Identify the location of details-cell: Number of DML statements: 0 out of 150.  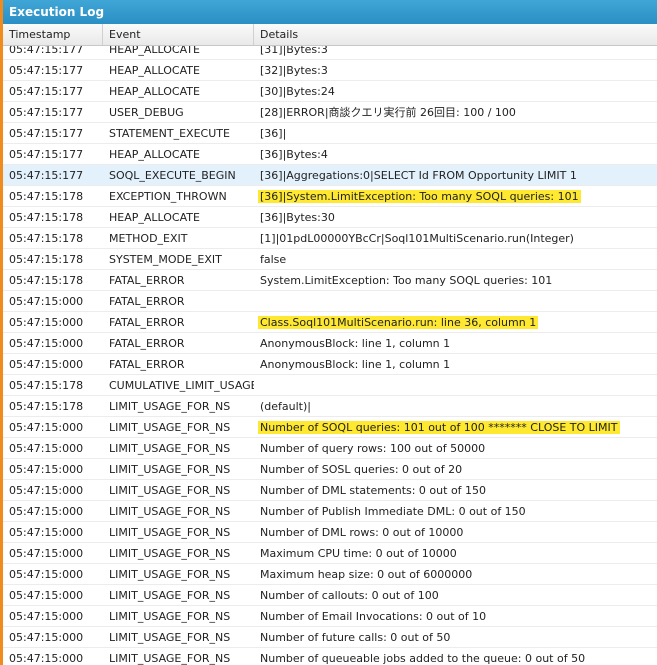
(455, 490).